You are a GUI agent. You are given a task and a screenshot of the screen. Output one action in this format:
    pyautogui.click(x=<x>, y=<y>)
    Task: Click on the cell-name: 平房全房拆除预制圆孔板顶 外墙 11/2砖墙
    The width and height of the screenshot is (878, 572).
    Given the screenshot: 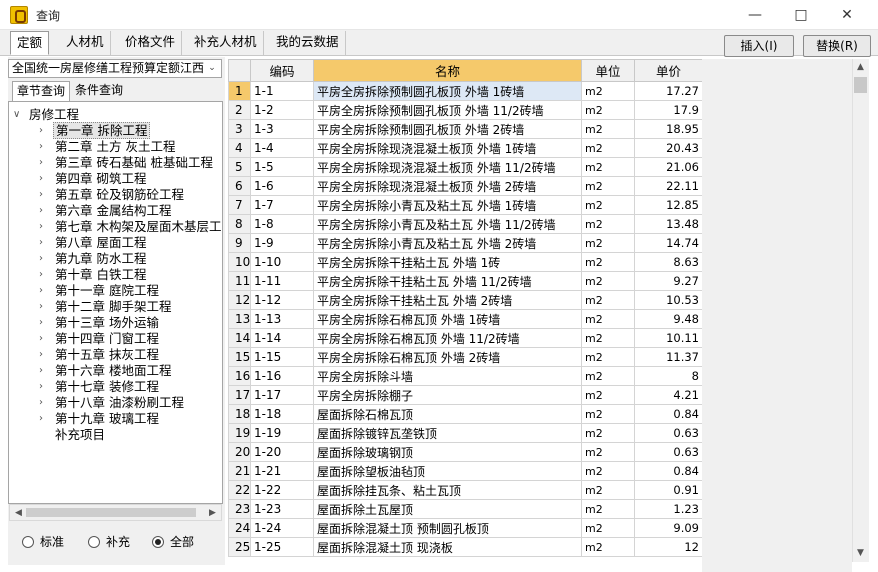 What is the action you would take?
    pyautogui.click(x=447, y=110)
    